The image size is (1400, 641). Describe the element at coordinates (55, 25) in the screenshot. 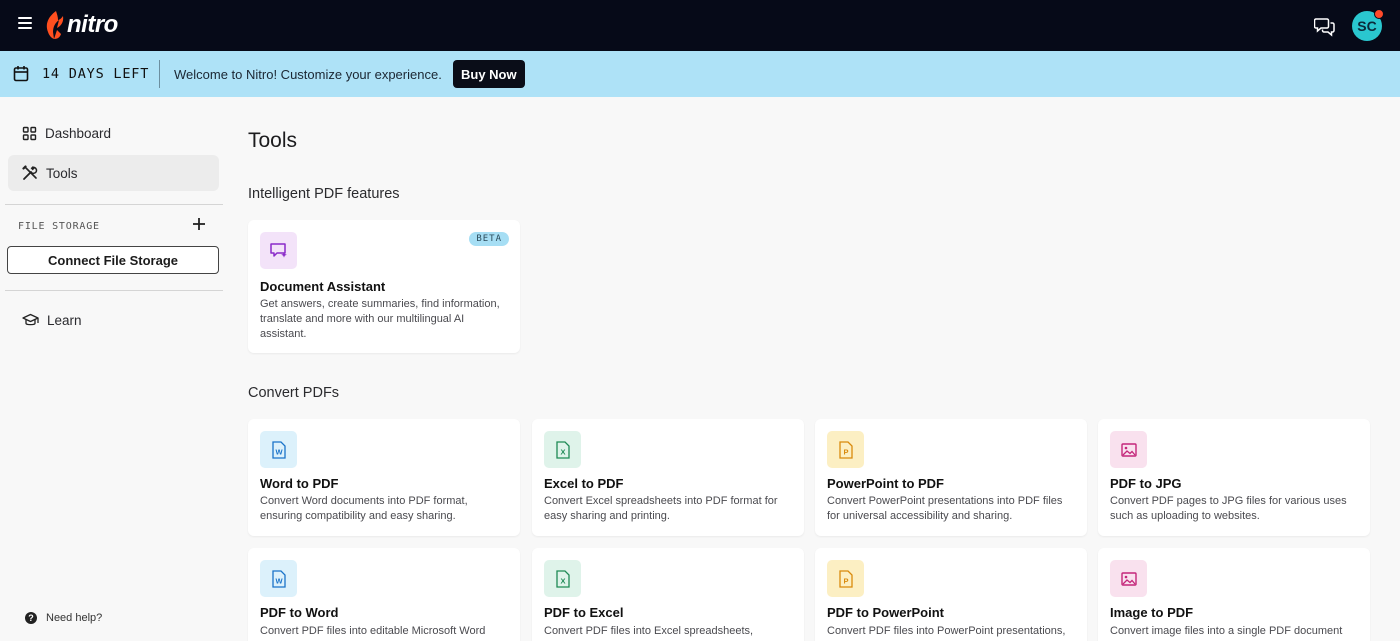

I see `nitro-flame-icon` at that location.